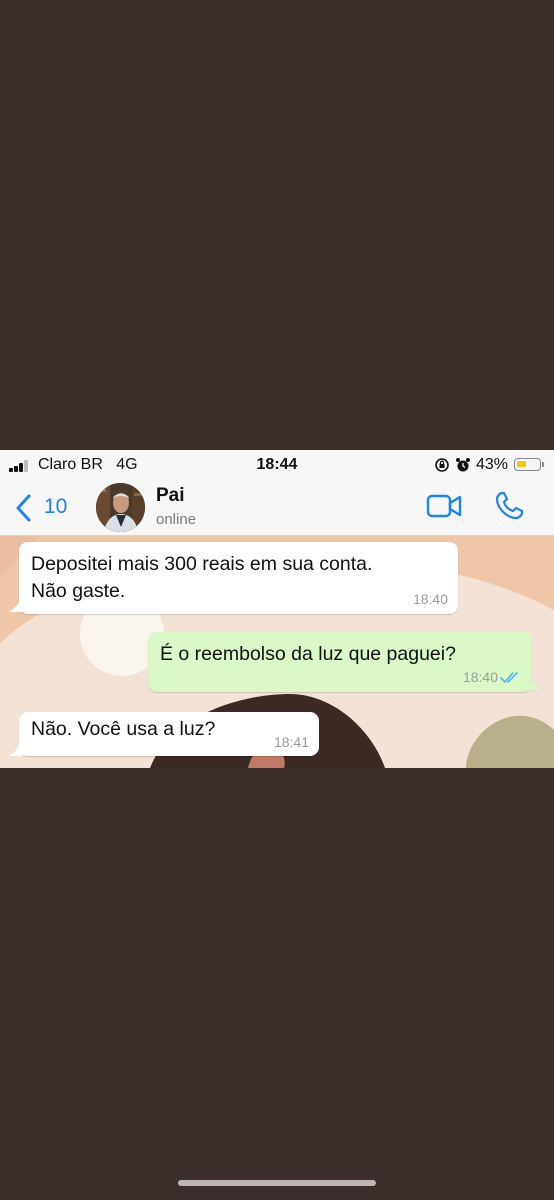  Describe the element at coordinates (463, 467) in the screenshot. I see `alarm-icon` at that location.